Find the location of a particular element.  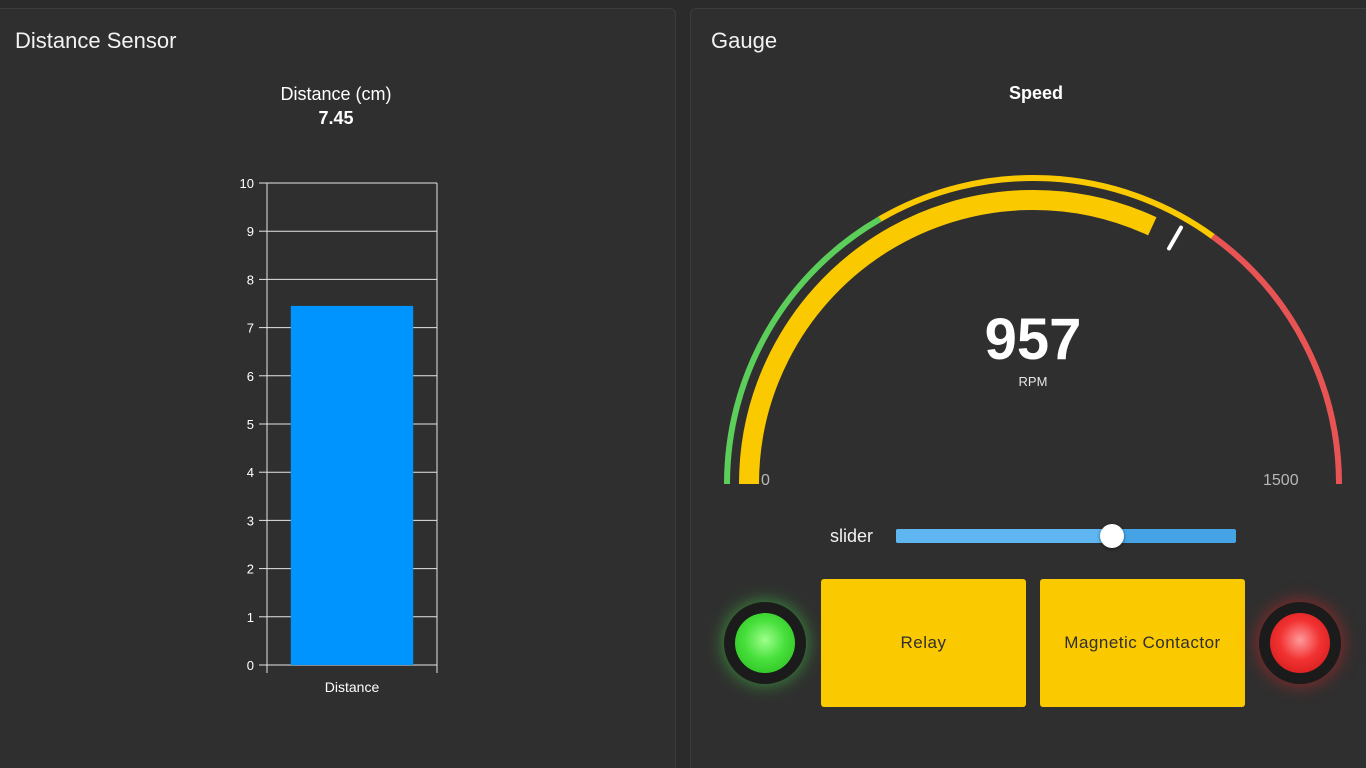

gauge-segment is located at coordinates (1276, 359).